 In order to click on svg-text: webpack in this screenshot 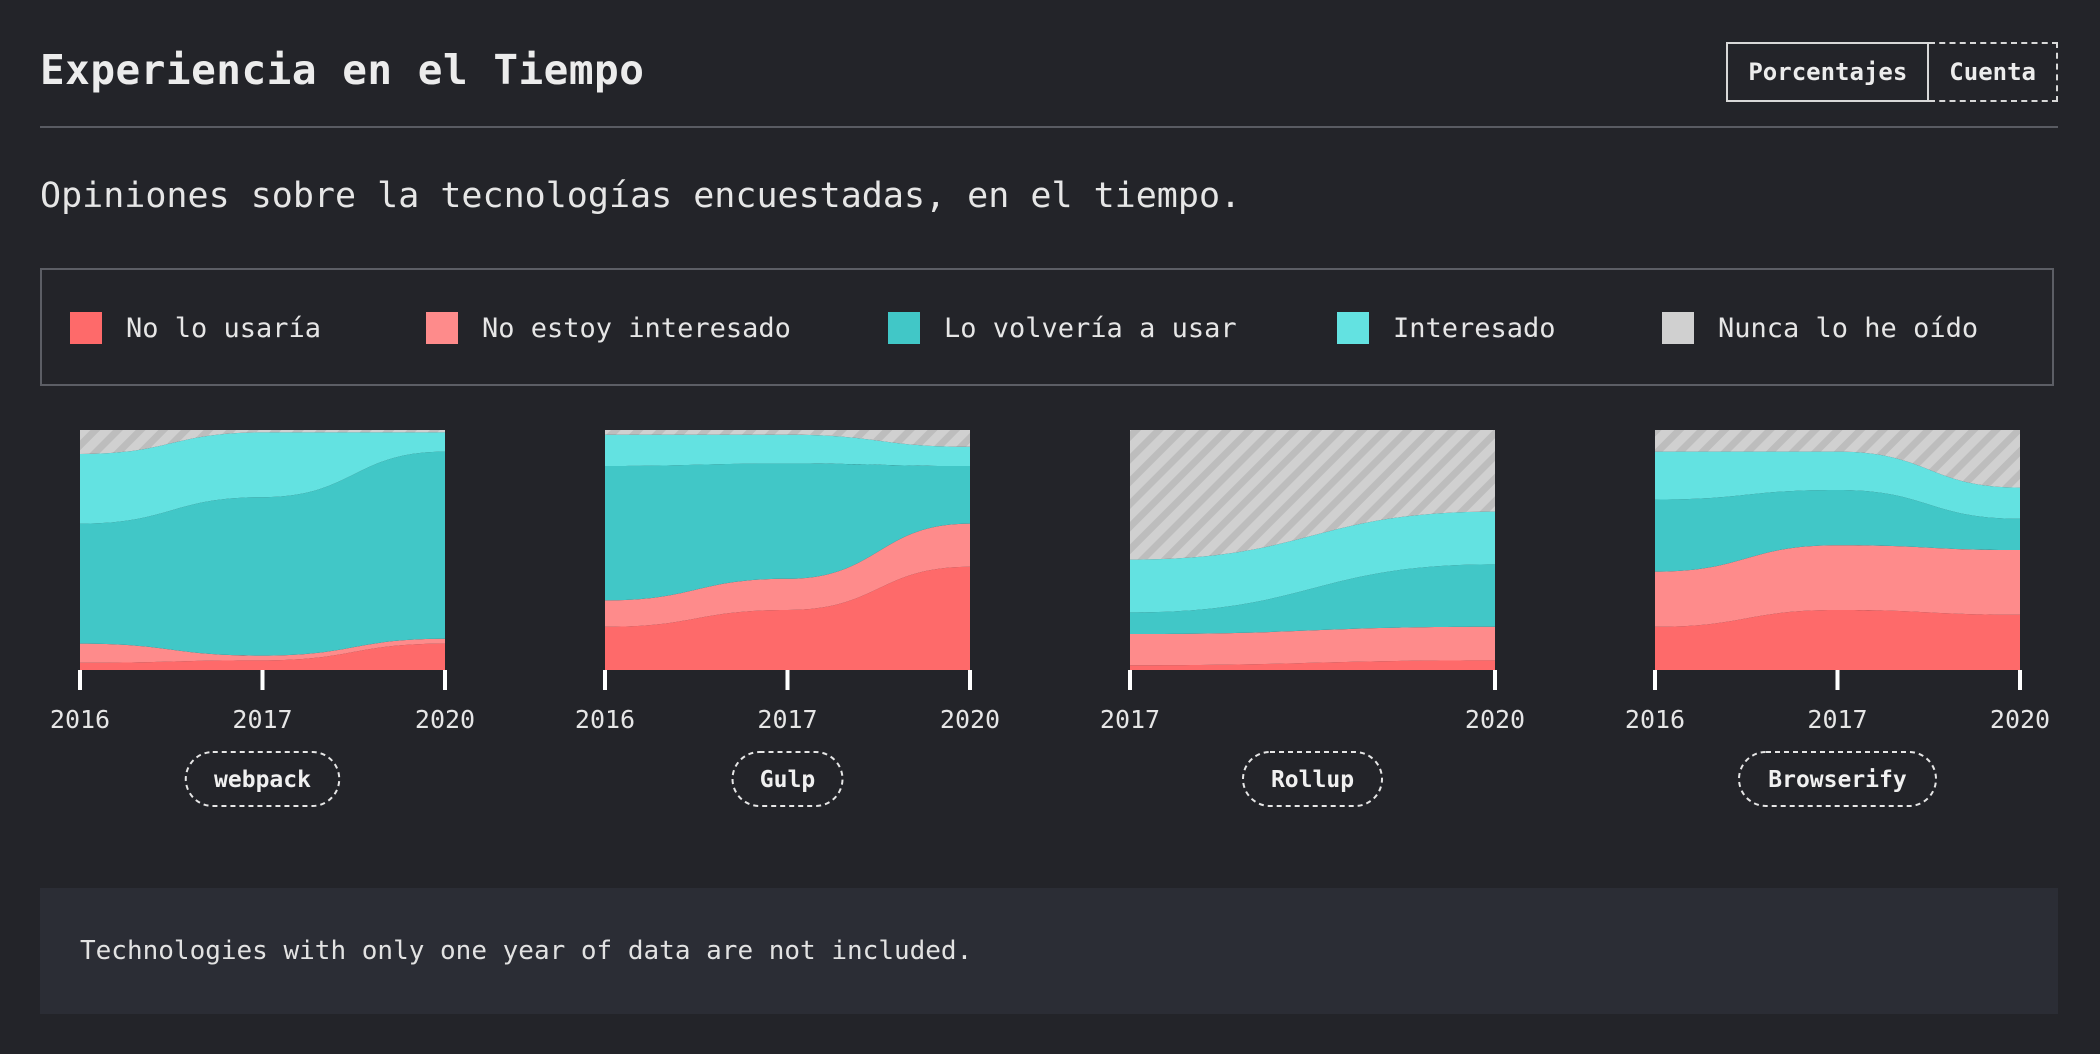, I will do `click(262, 780)`.